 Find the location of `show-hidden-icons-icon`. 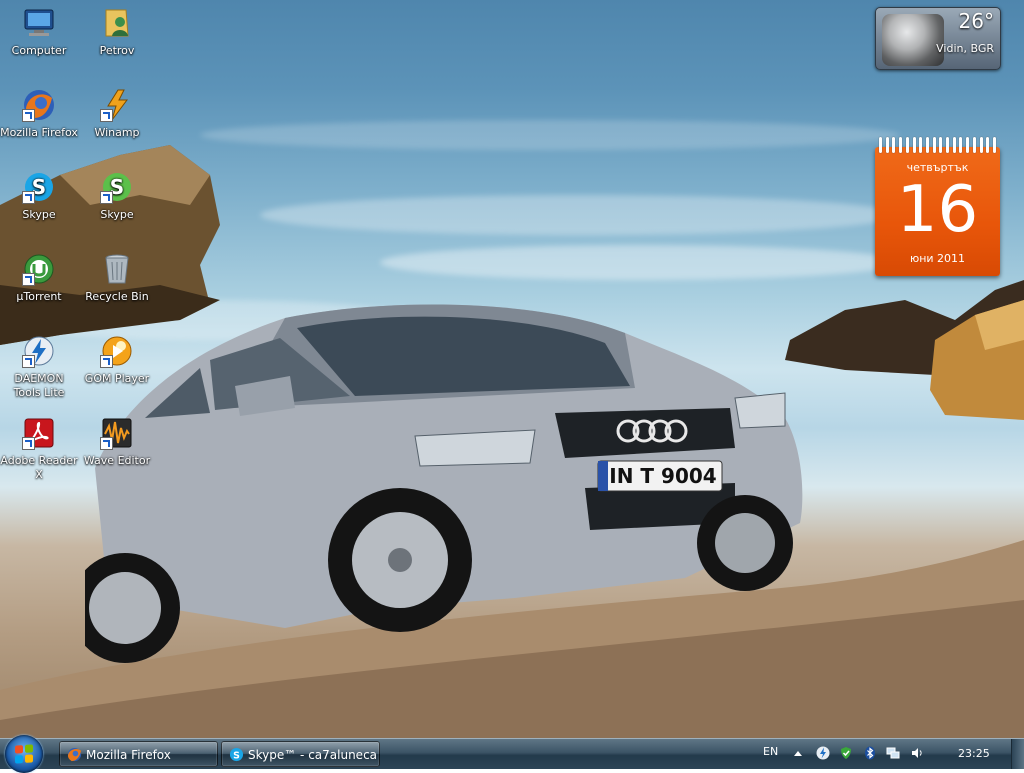

show-hidden-icons-icon is located at coordinates (798, 753).